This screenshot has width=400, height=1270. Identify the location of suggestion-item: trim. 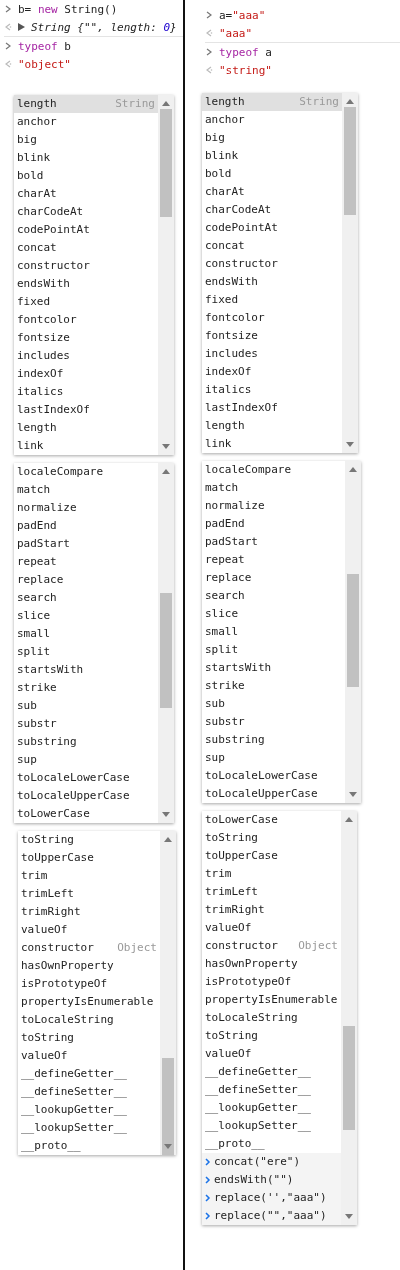
(89, 876).